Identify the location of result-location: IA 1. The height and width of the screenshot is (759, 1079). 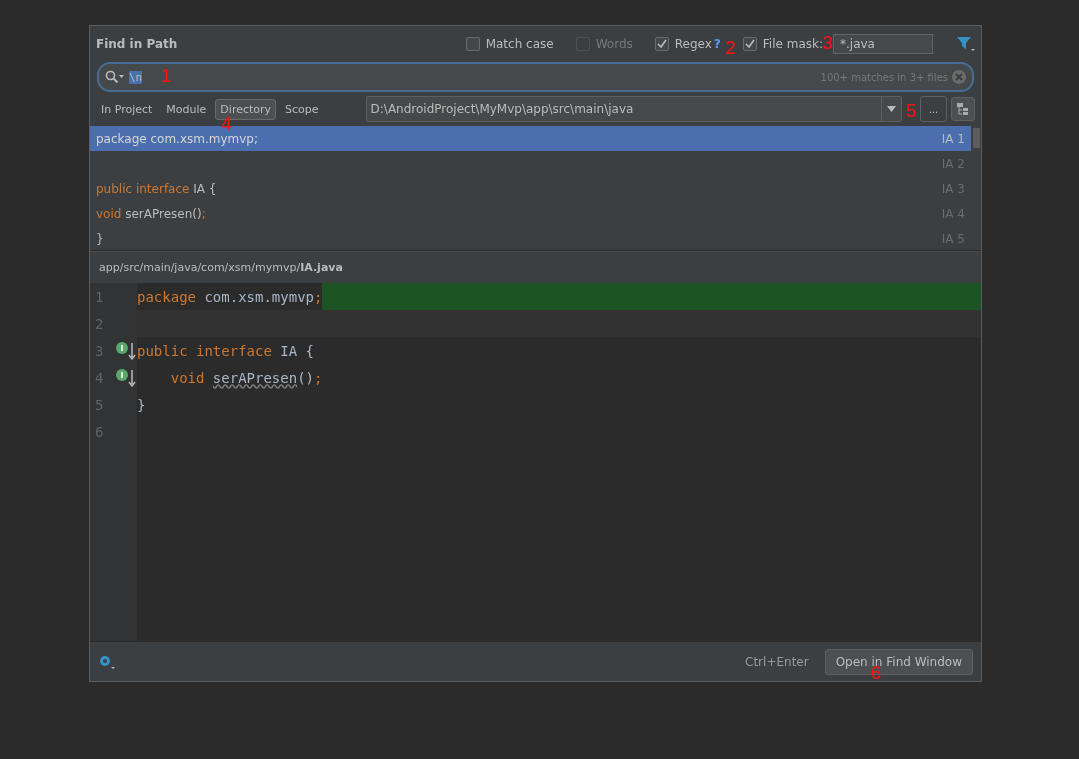
(953, 138).